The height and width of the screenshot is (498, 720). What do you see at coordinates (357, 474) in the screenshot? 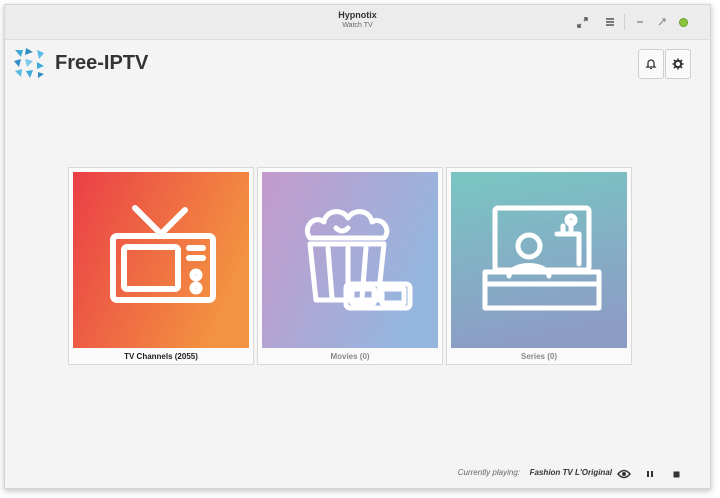
I see `status-bar: Currently playing: Fashion TV L'Original` at bounding box center [357, 474].